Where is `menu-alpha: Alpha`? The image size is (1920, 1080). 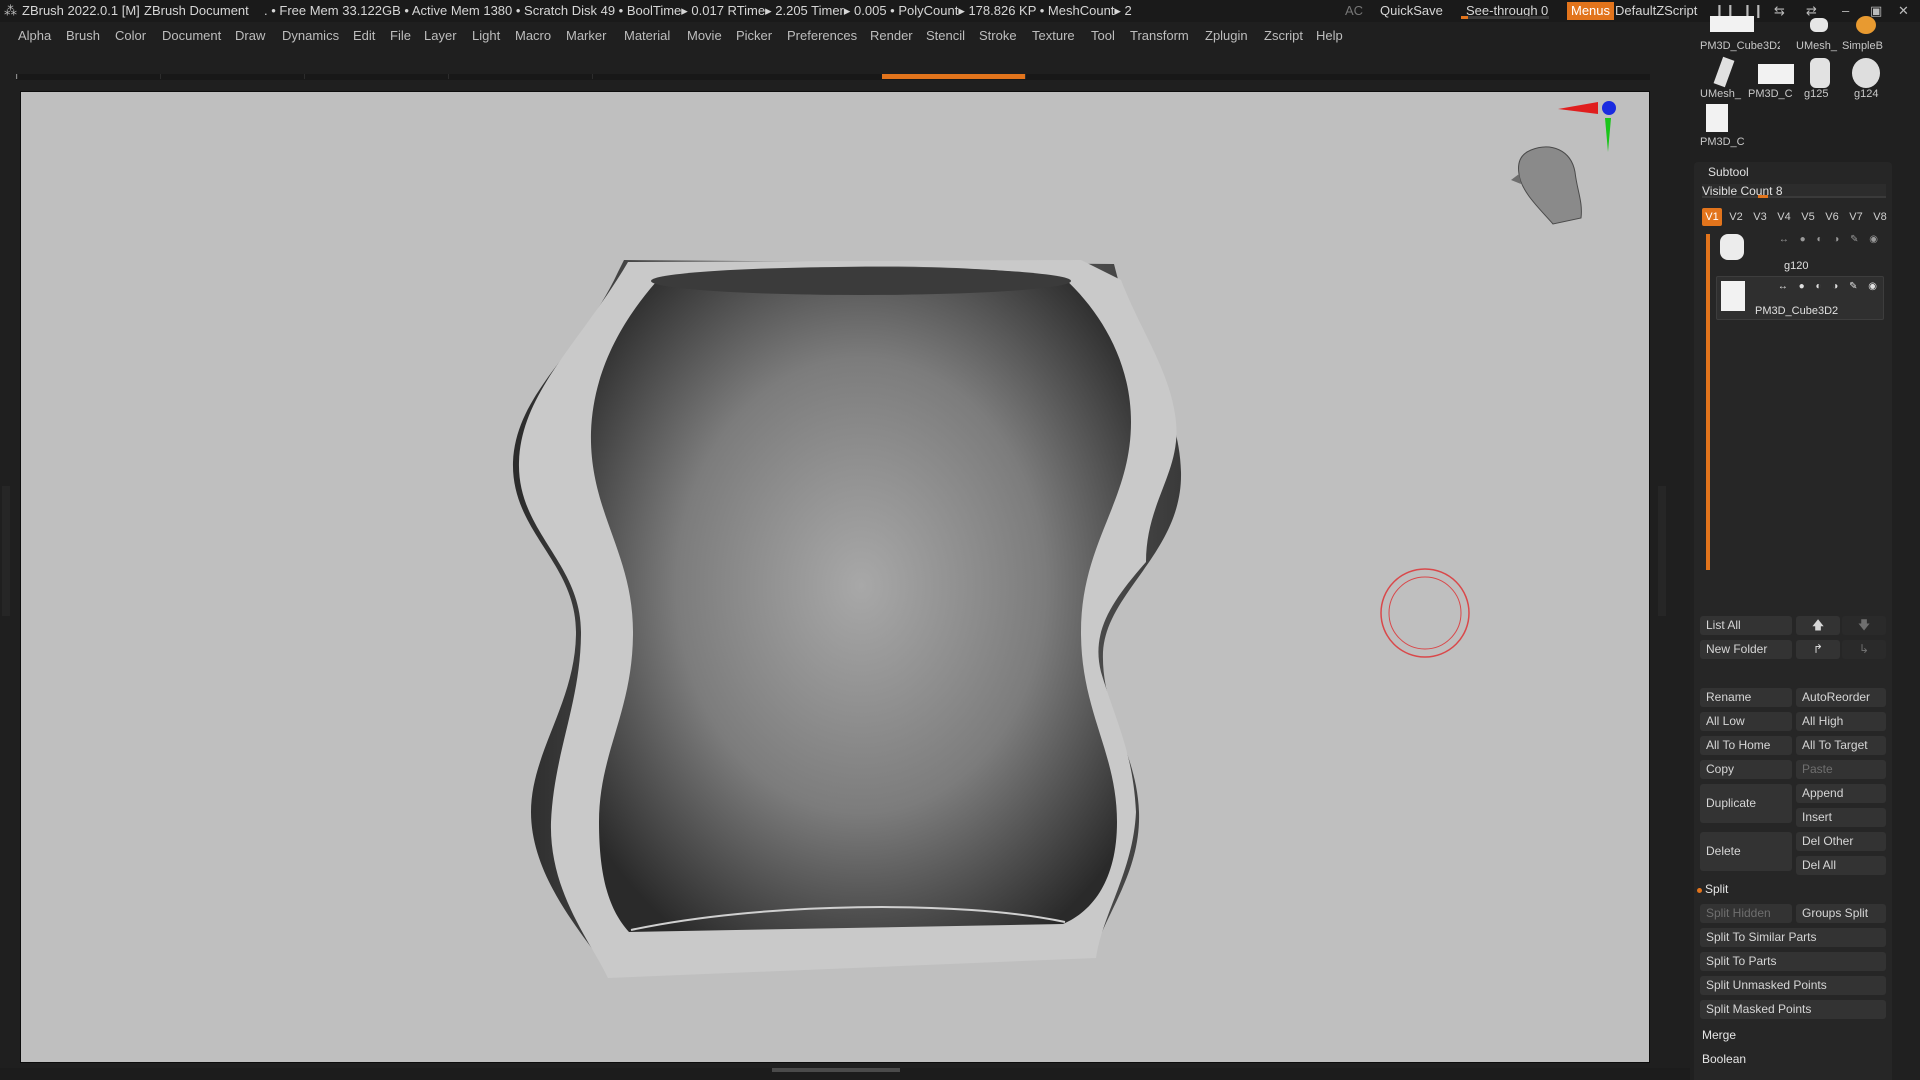
menu-alpha: Alpha is located at coordinates (34, 36).